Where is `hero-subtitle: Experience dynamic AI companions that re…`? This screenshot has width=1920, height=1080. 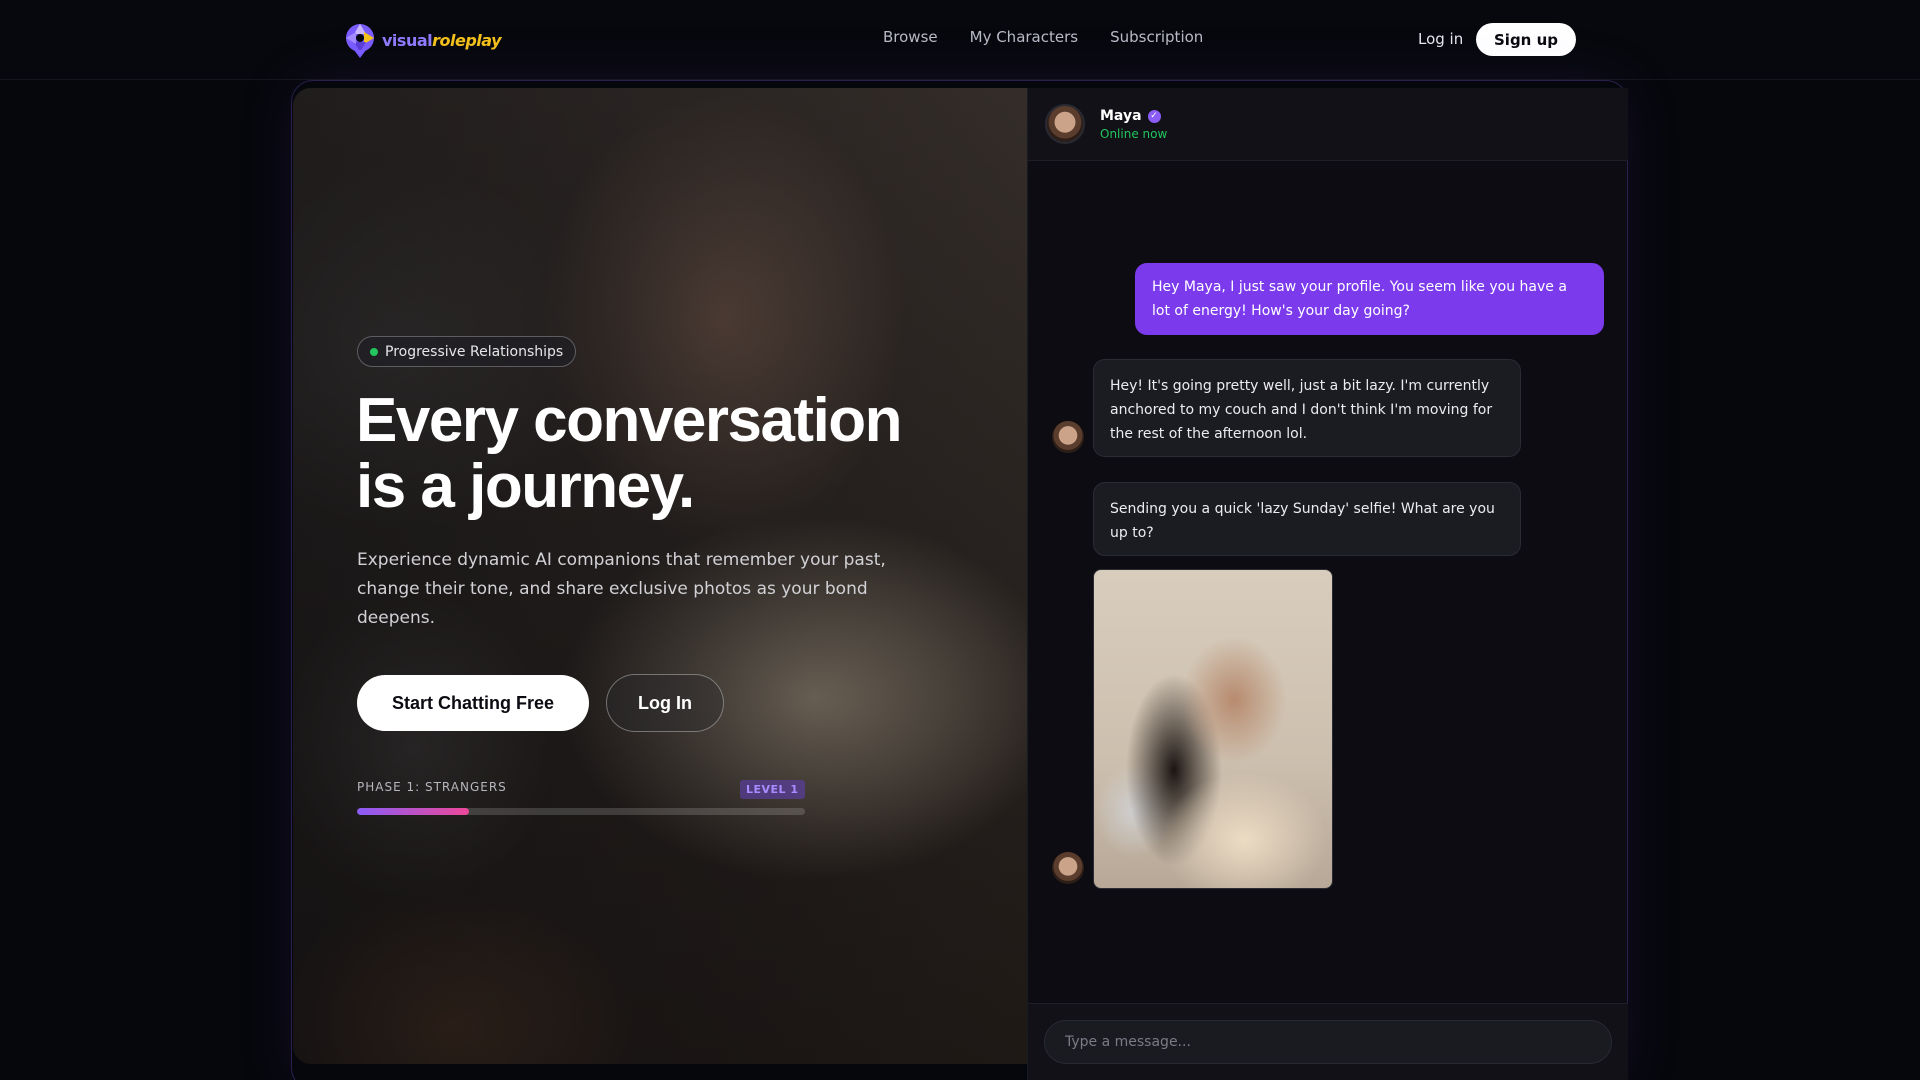 hero-subtitle: Experience dynamic AI companions that re… is located at coordinates (621, 589).